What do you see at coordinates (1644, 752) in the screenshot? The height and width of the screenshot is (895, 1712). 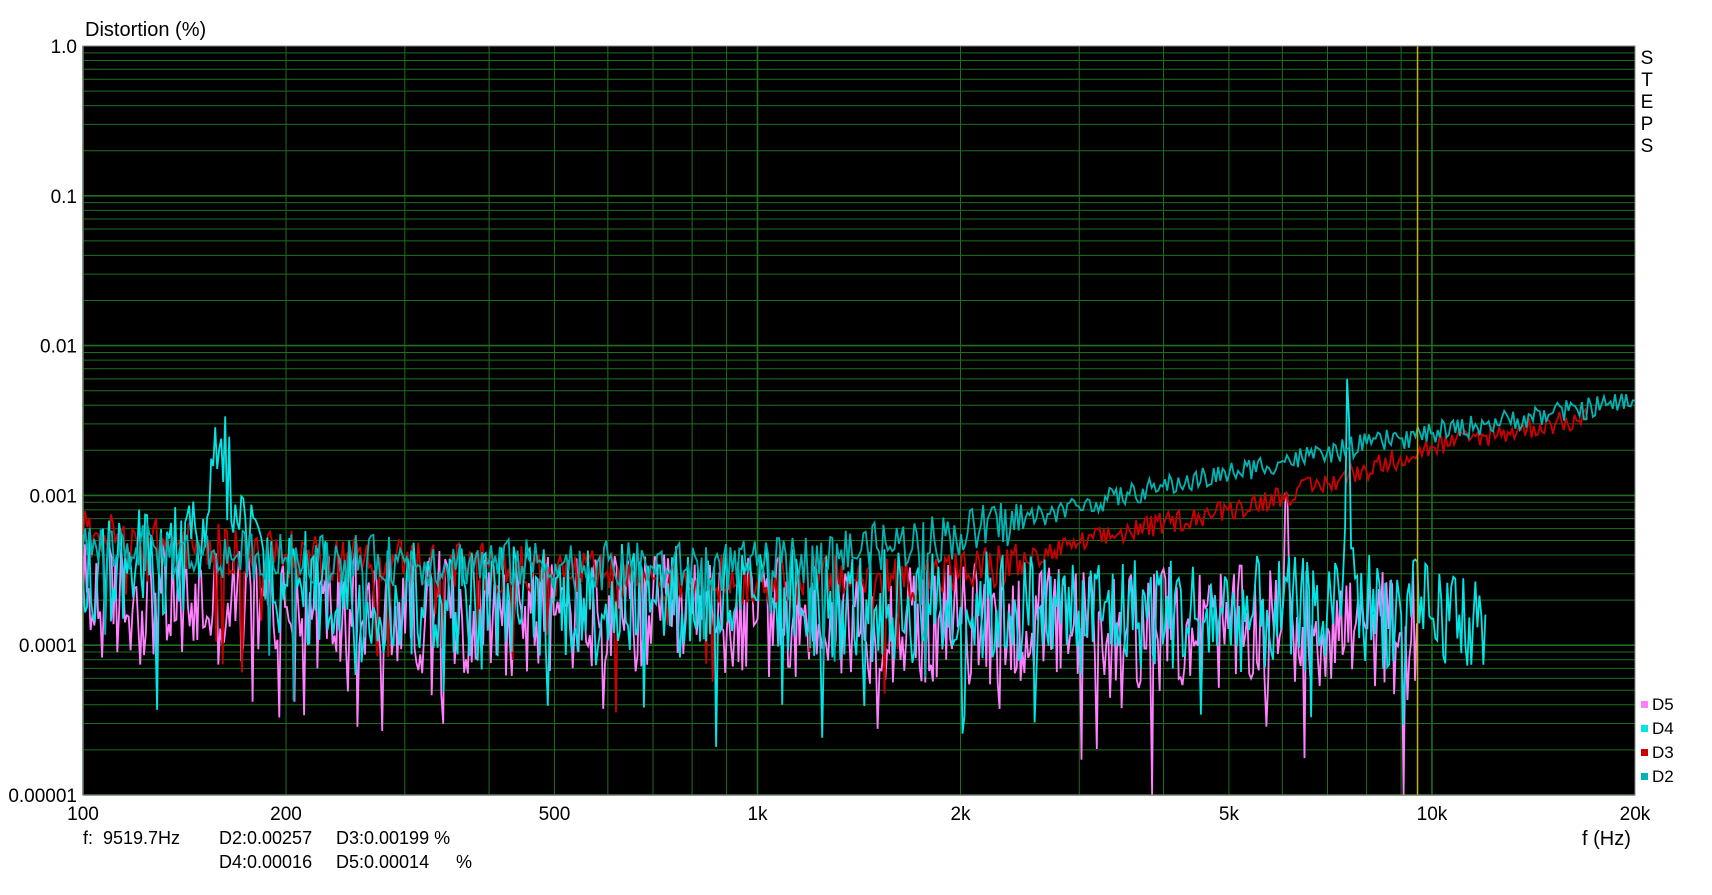 I see `legend-swatch-d3` at bounding box center [1644, 752].